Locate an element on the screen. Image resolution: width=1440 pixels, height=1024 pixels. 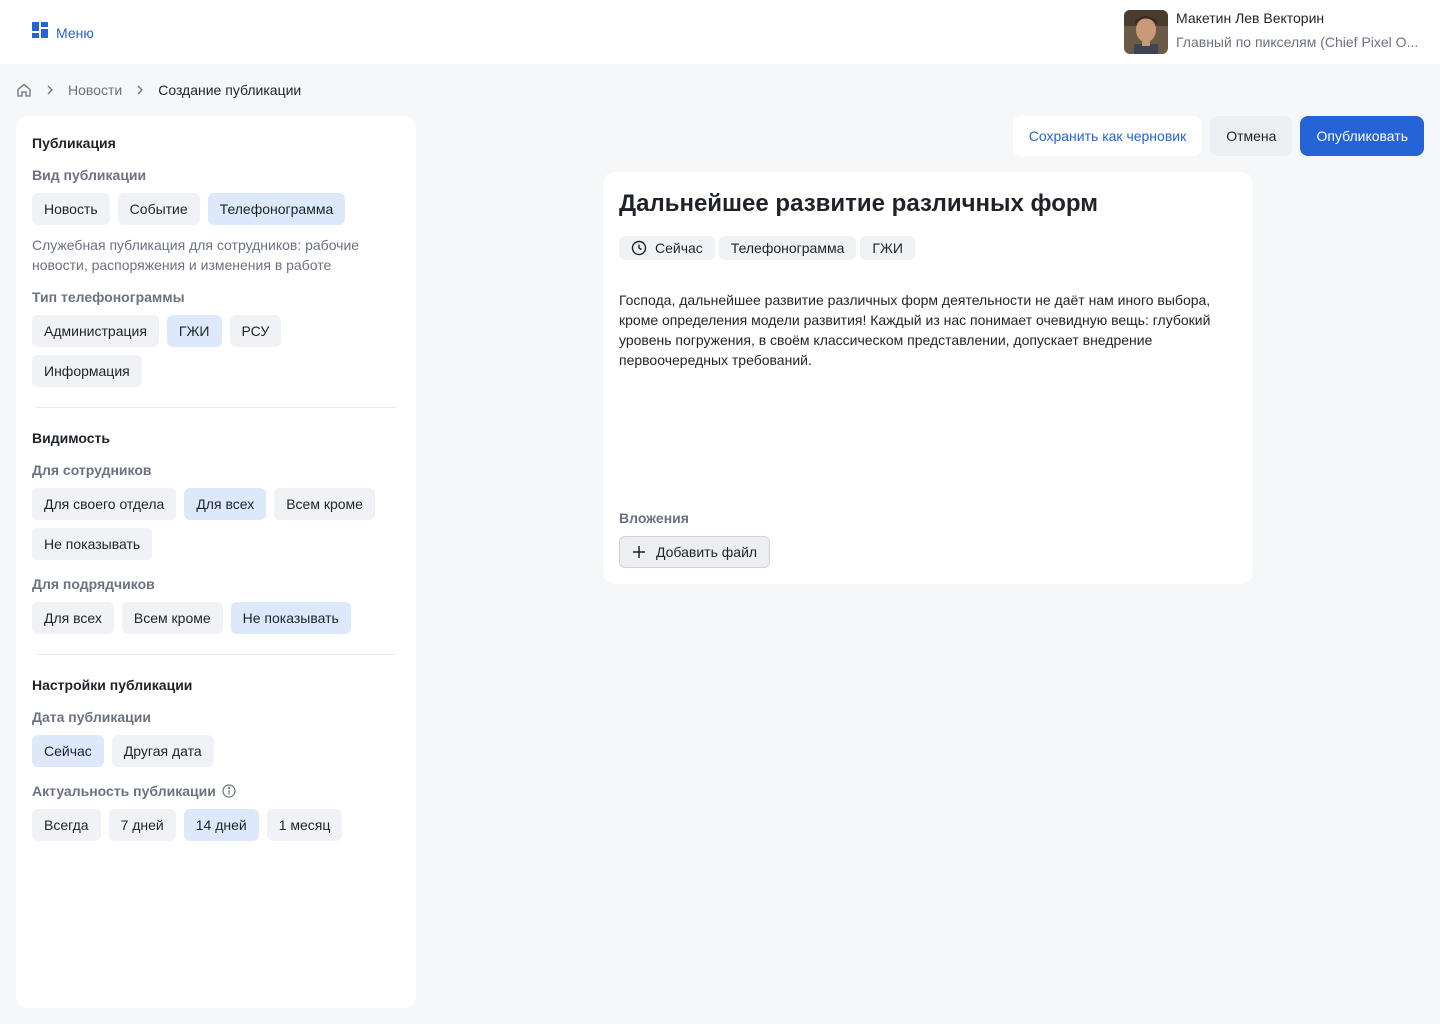
kind-chip: Новость is located at coordinates (71, 209).